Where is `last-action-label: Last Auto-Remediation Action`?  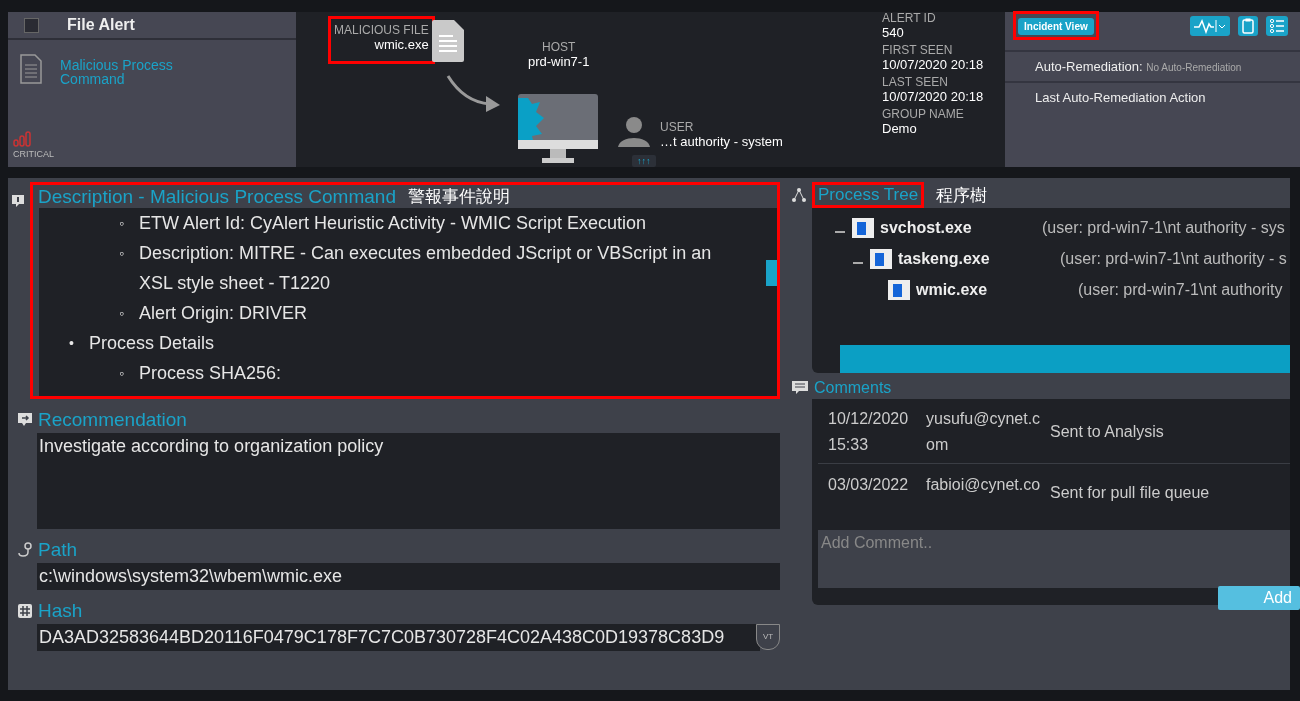 last-action-label: Last Auto-Remediation Action is located at coordinates (1120, 97).